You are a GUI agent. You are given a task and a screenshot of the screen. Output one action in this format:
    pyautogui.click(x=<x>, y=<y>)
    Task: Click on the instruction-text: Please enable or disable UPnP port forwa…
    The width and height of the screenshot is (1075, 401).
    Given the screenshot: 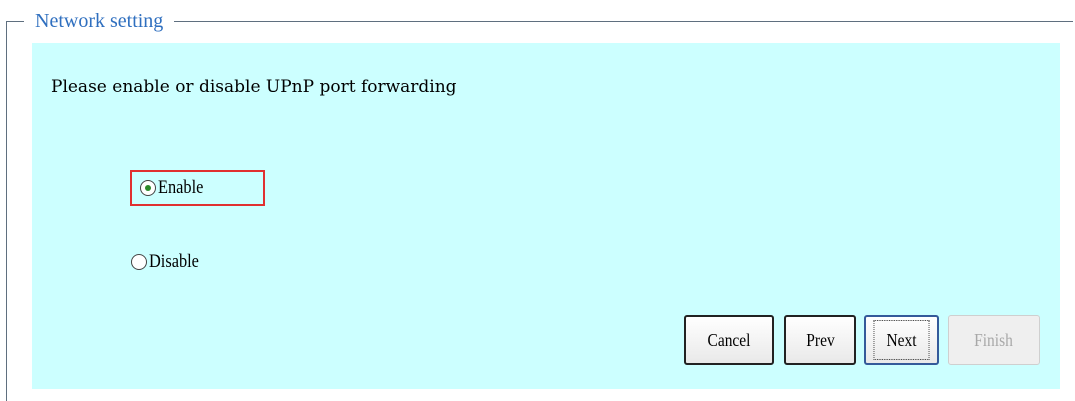 What is the action you would take?
    pyautogui.click(x=254, y=87)
    